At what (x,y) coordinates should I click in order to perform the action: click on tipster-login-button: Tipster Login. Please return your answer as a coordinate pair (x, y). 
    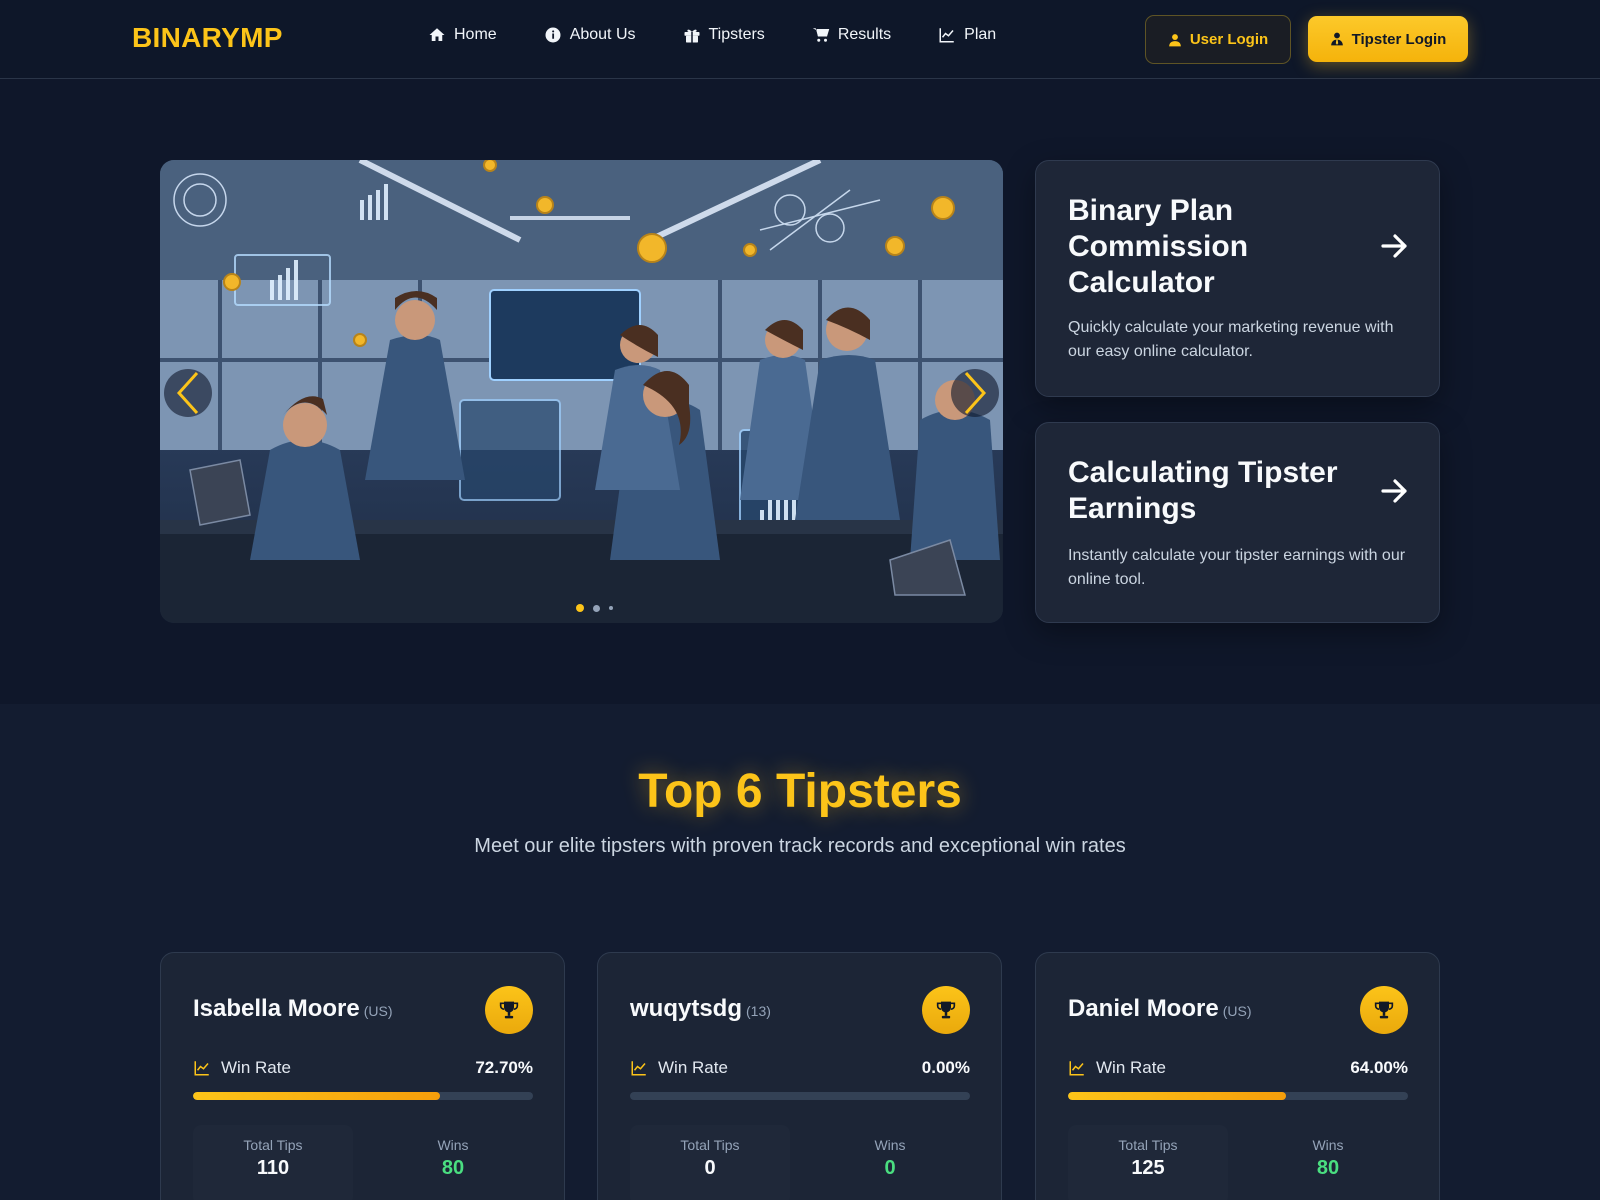
    Looking at the image, I should click on (1388, 39).